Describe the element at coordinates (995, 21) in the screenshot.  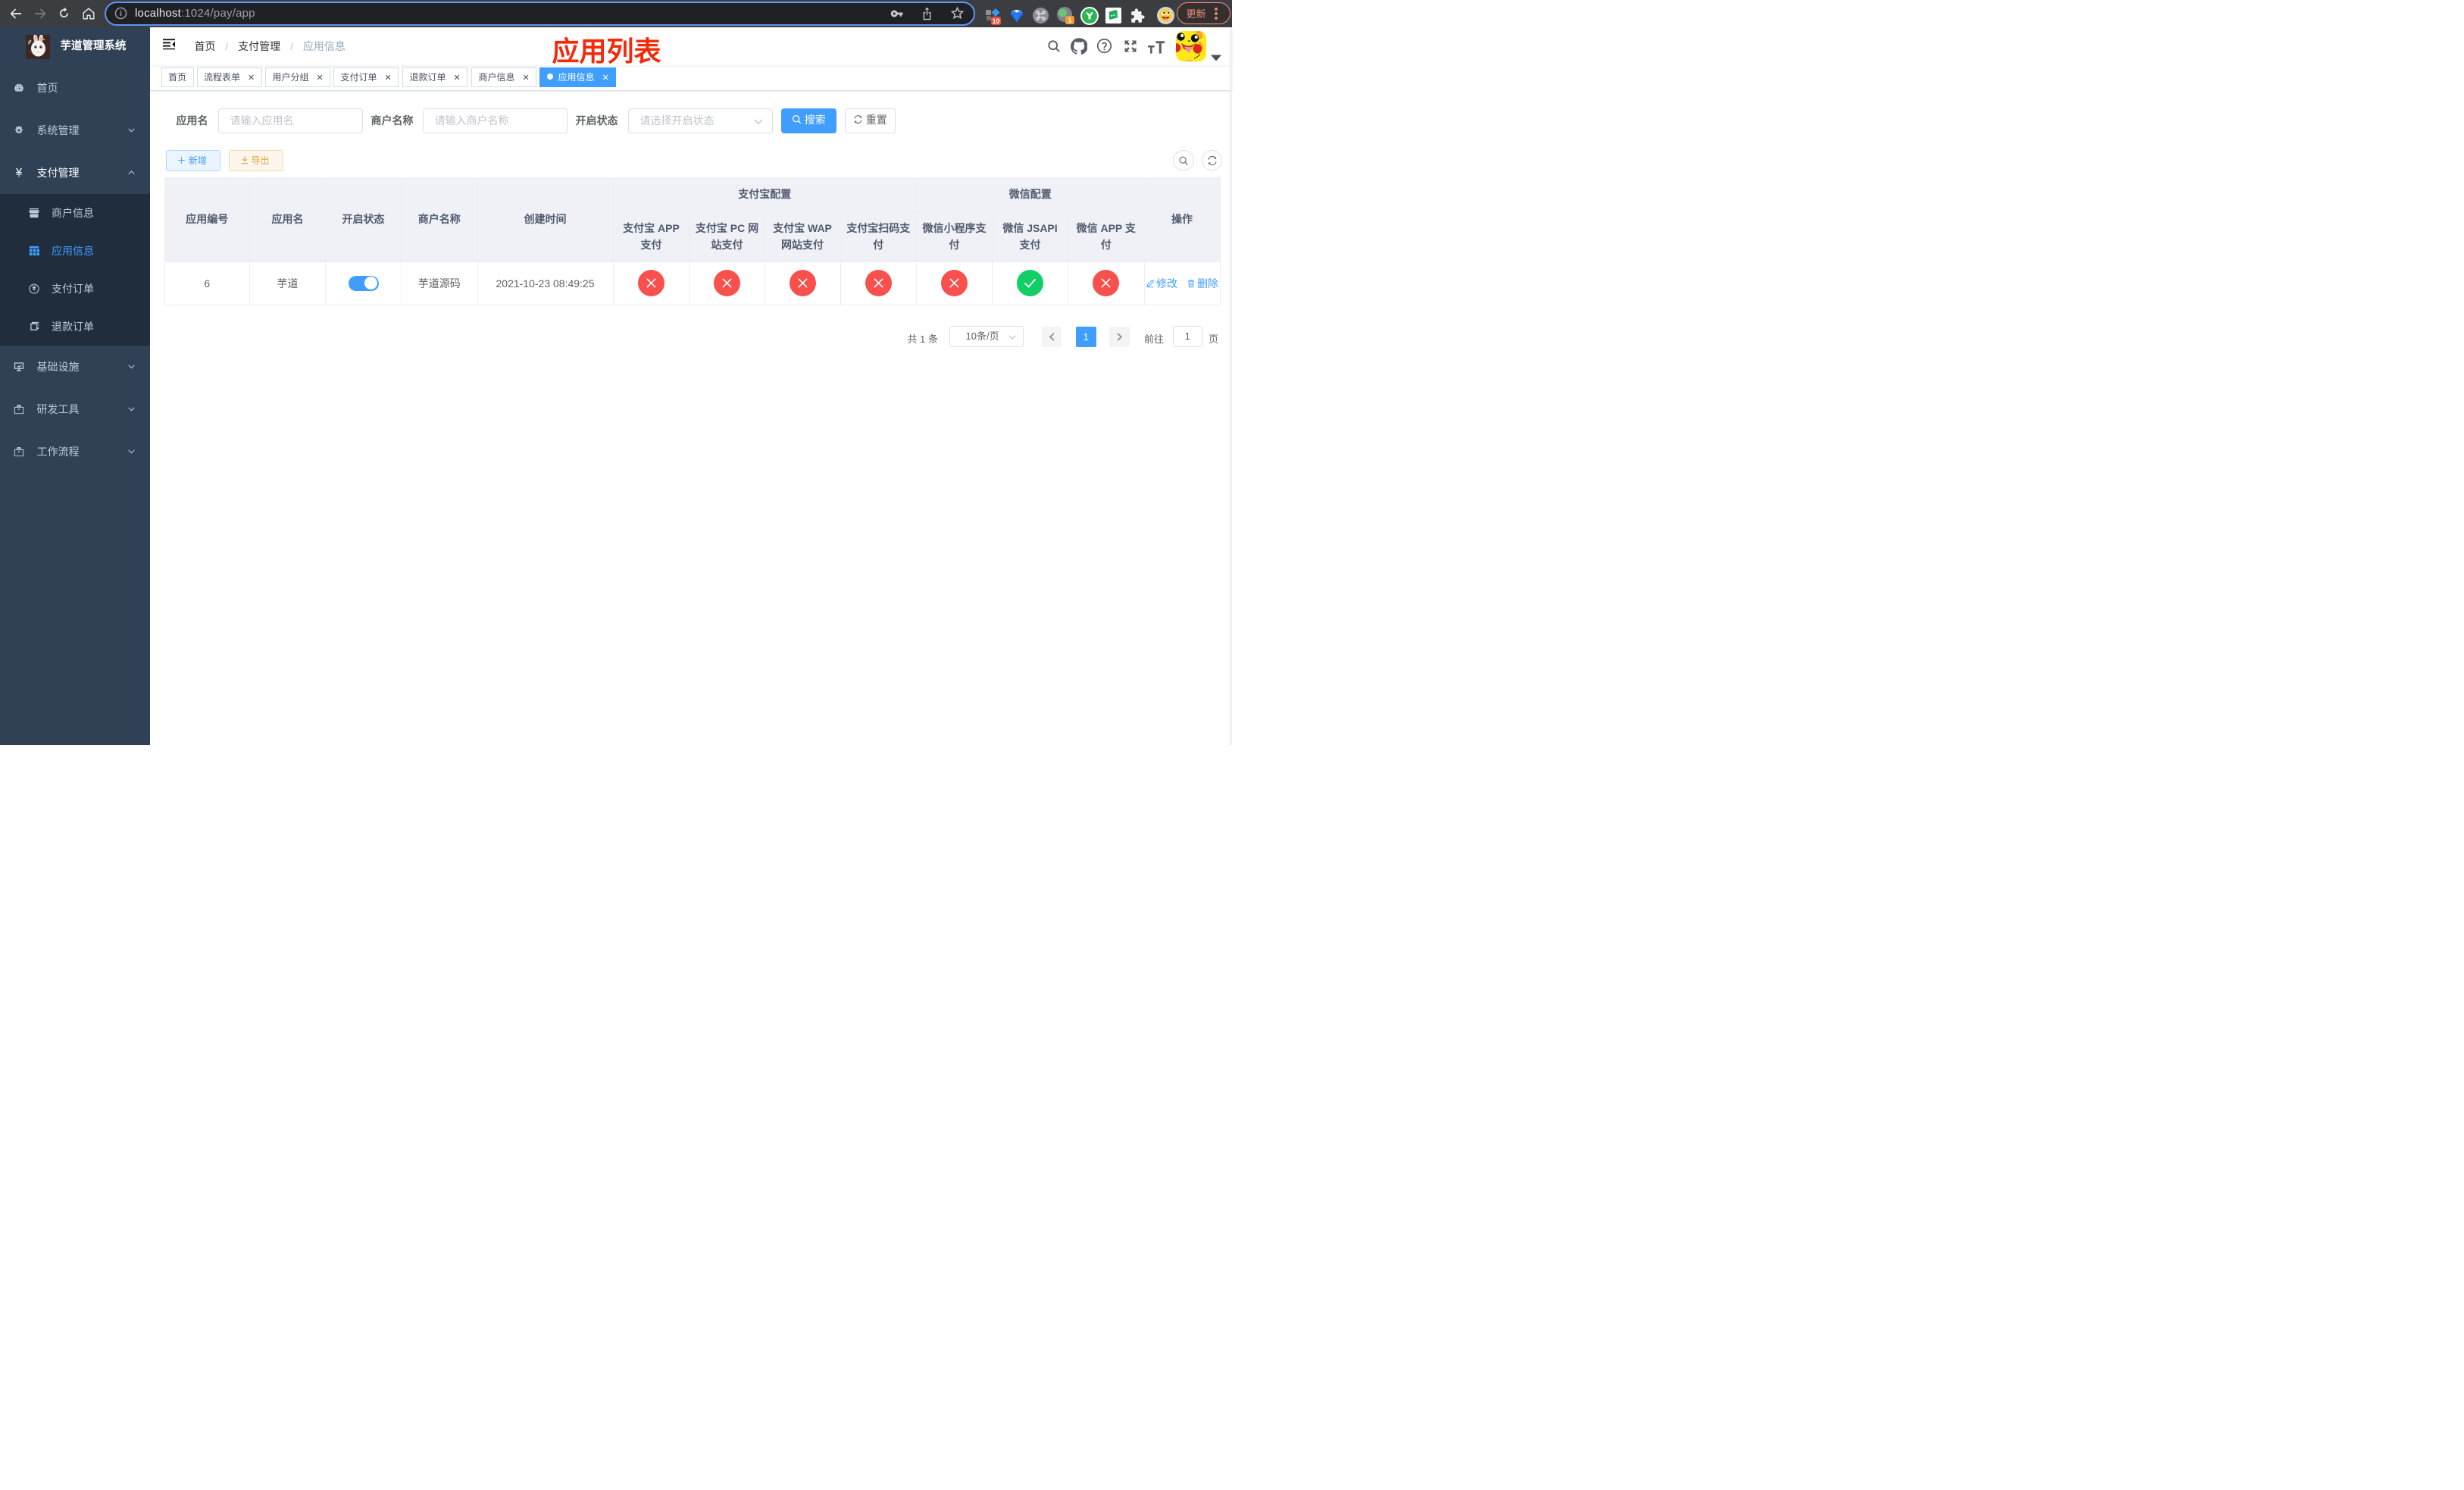
I see `svg-text: 10` at that location.